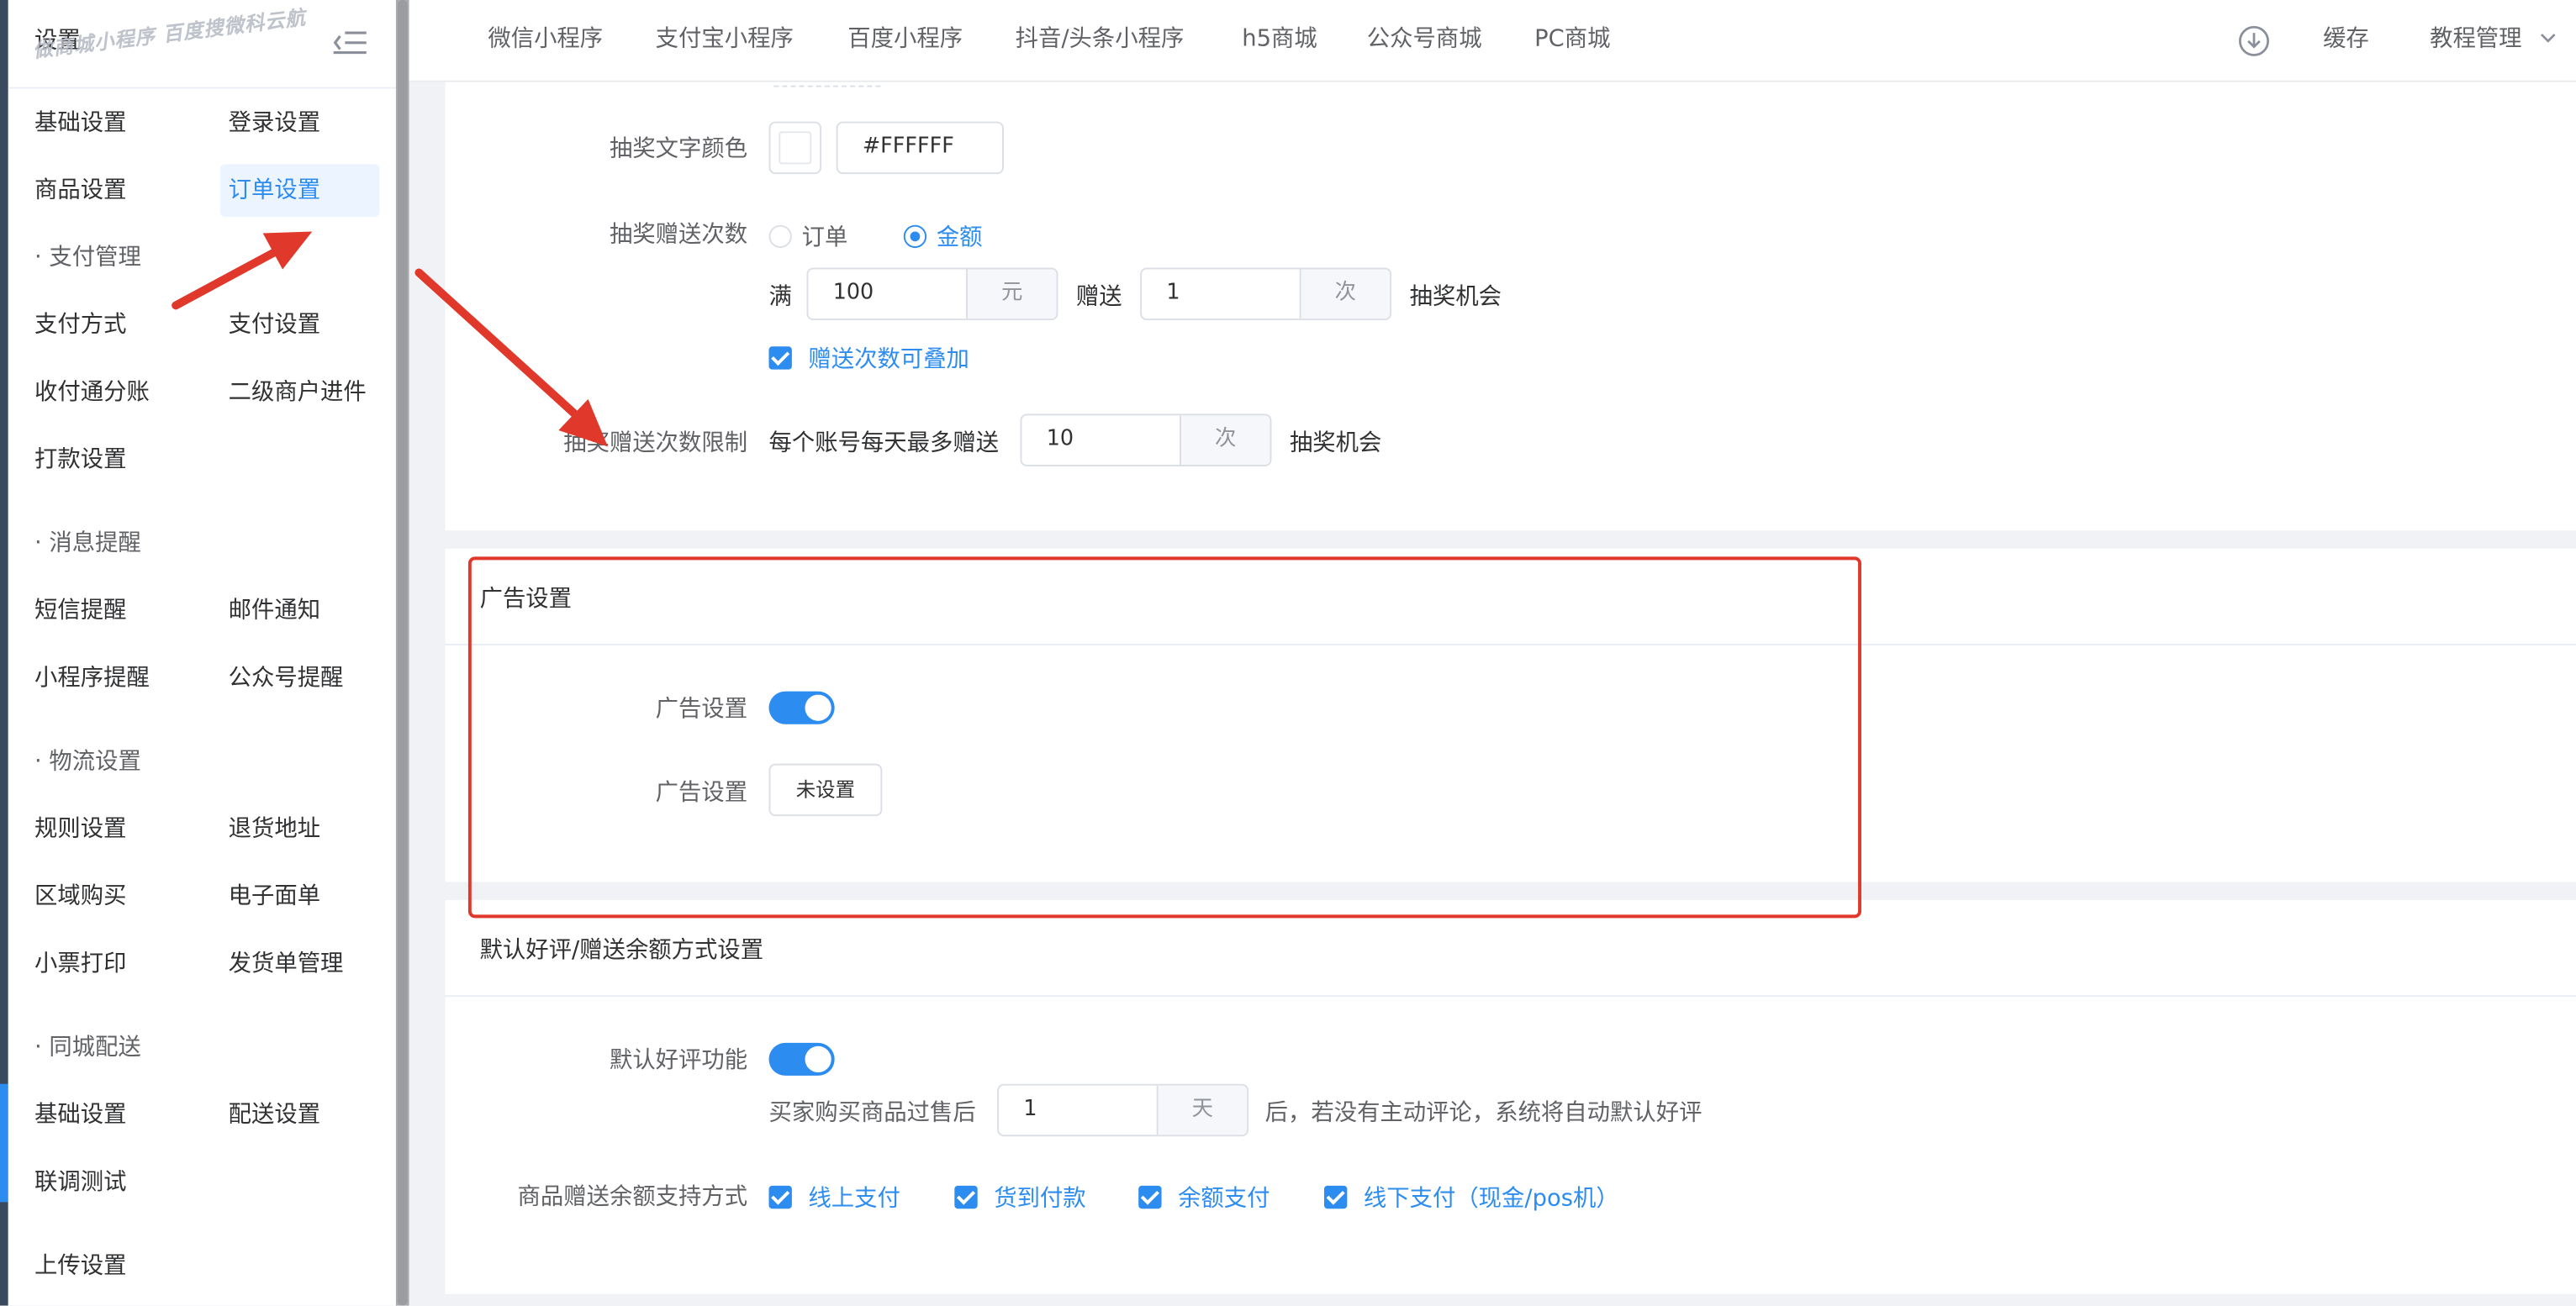  What do you see at coordinates (4, 1143) in the screenshot?
I see `sidebar-edge-active` at bounding box center [4, 1143].